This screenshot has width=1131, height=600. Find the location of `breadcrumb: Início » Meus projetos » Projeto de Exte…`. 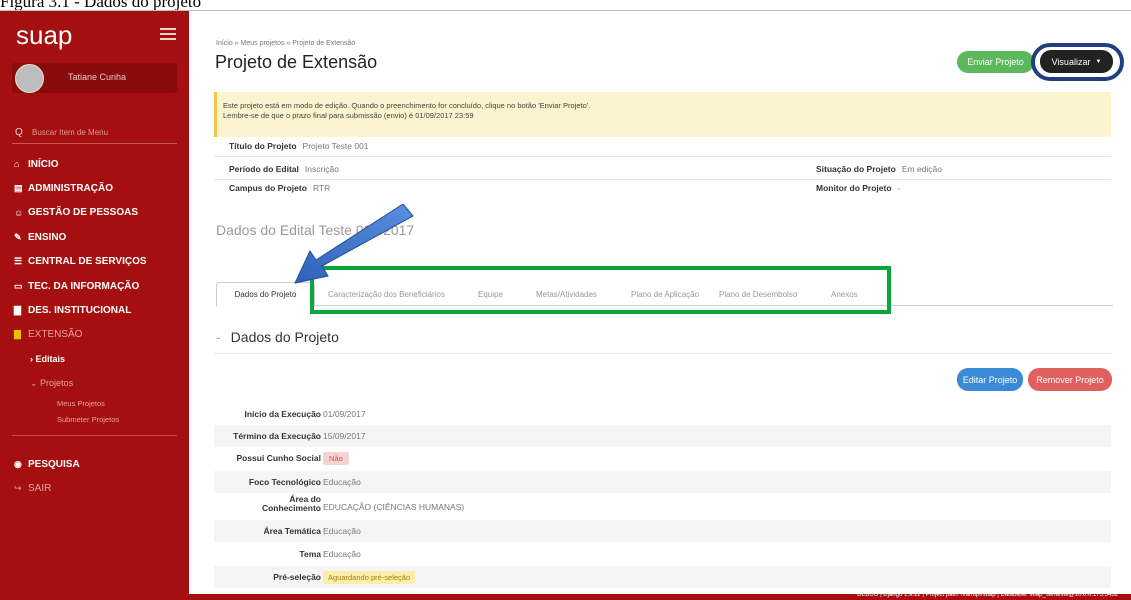

breadcrumb: Início » Meus projetos » Projeto de Exte… is located at coordinates (285, 43).